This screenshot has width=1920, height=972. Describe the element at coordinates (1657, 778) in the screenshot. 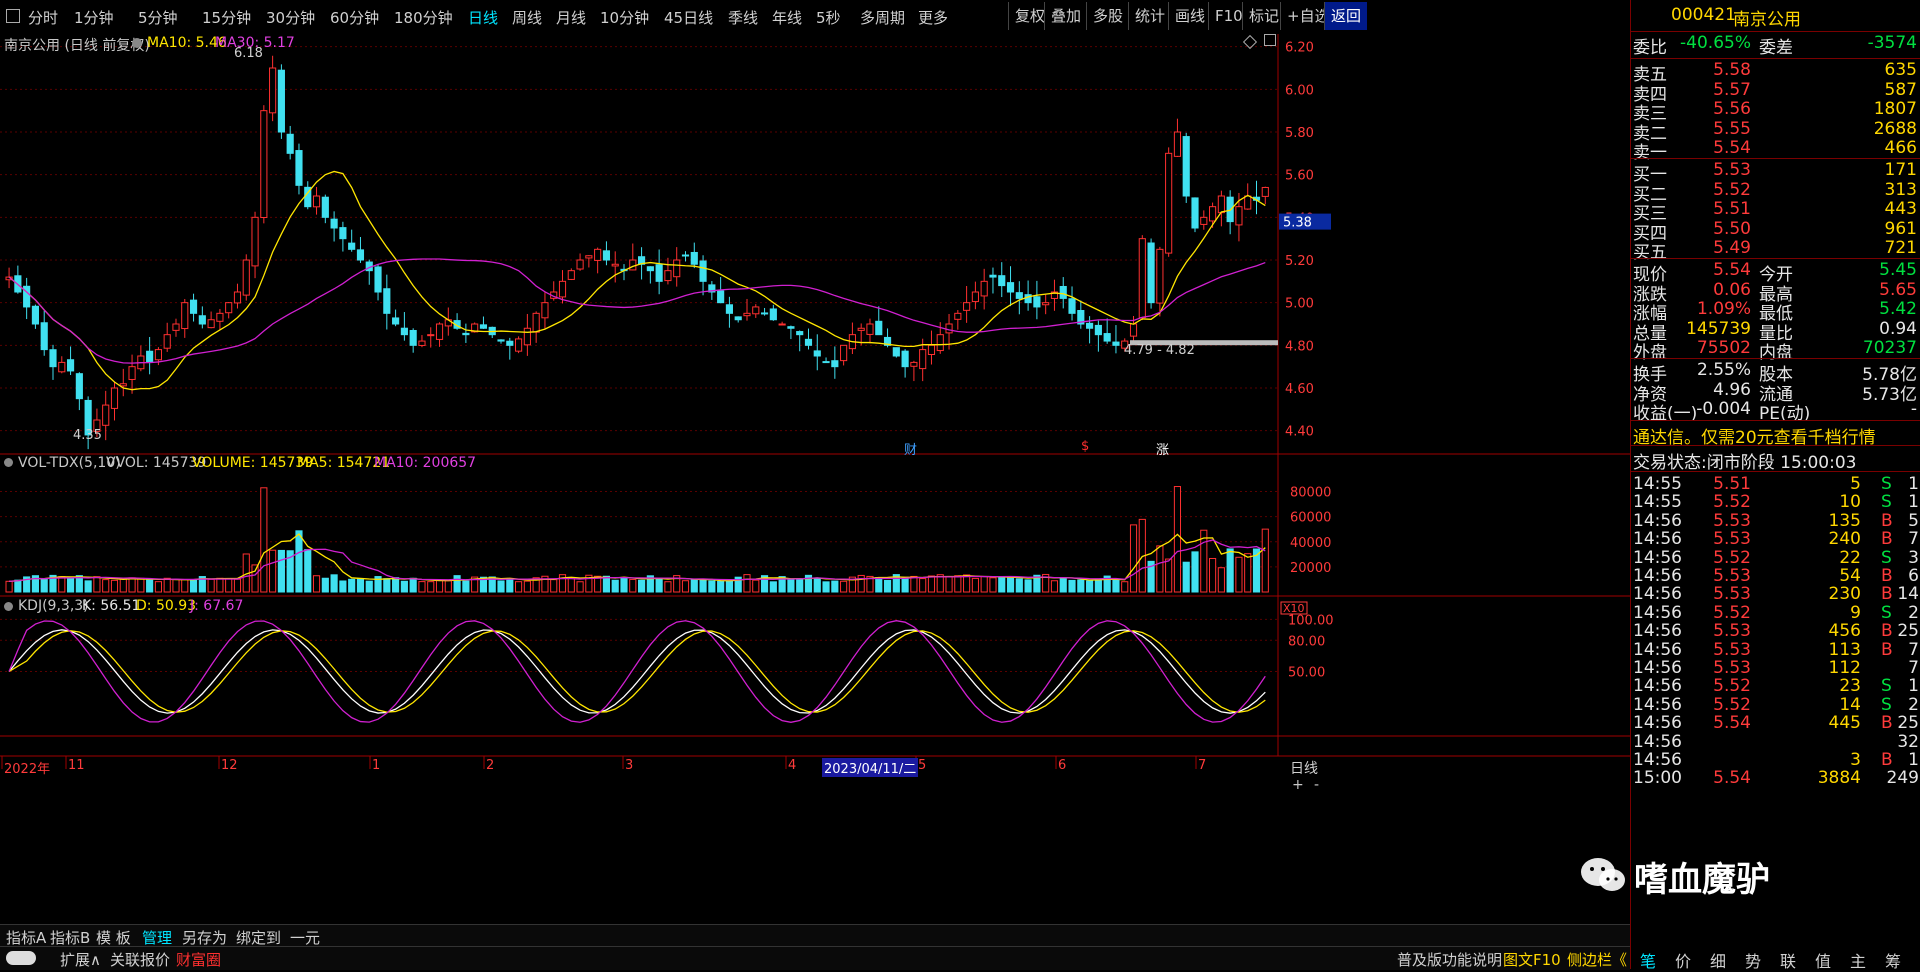

I see `tick-time: 15:00` at that location.